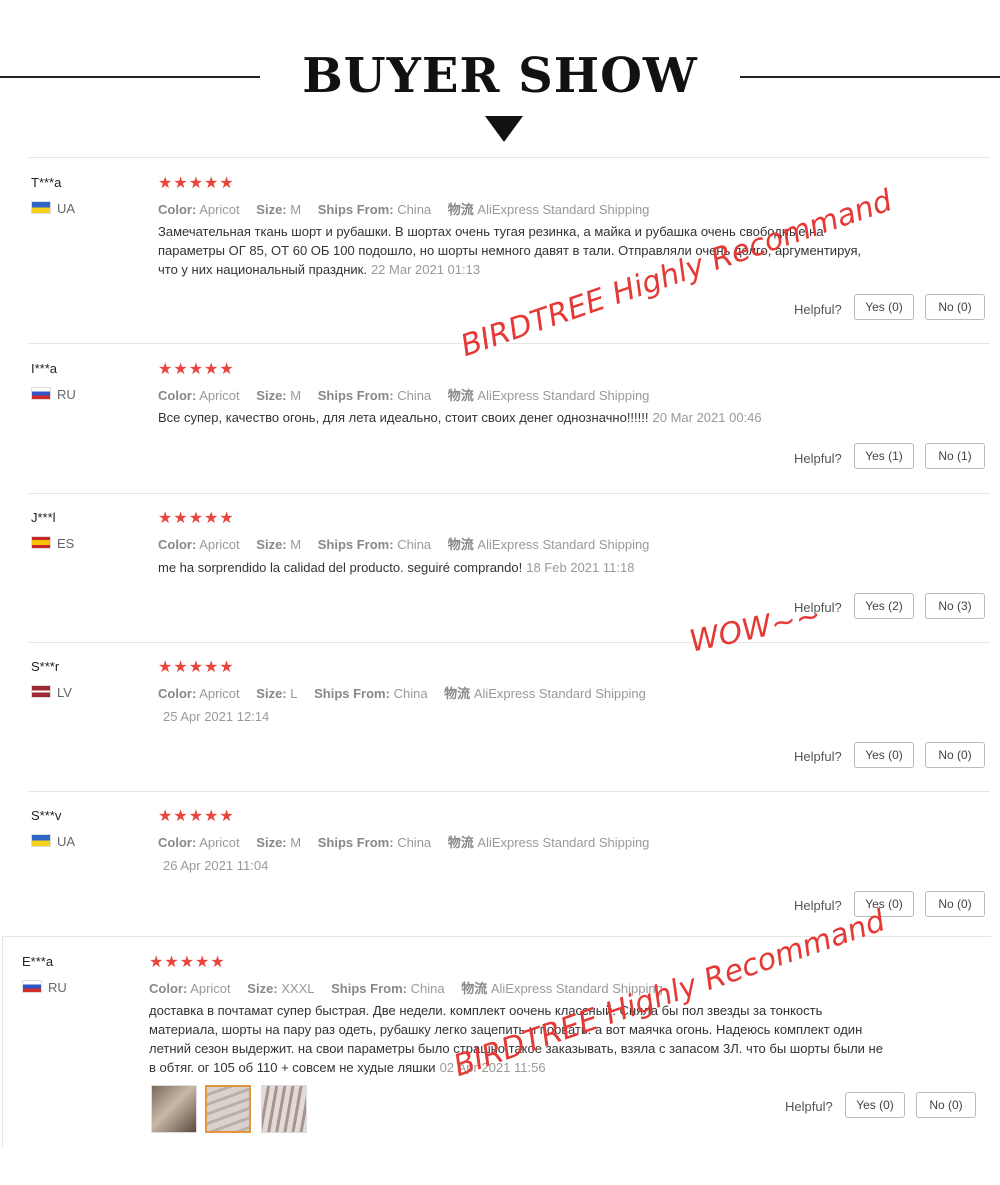 Image resolution: width=1000 pixels, height=1185 pixels. I want to click on review-date: 26 Apr 2021 11:04, so click(216, 865).